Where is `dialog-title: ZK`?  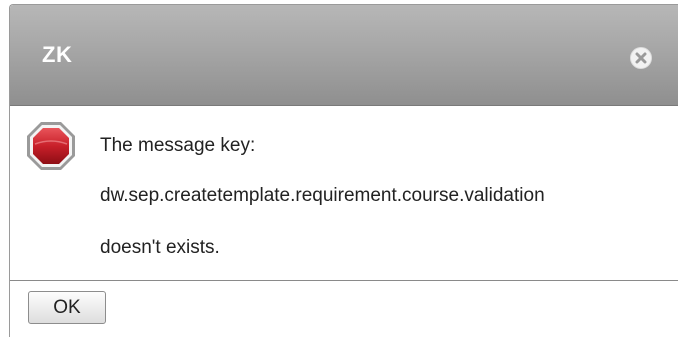 dialog-title: ZK is located at coordinates (57, 54).